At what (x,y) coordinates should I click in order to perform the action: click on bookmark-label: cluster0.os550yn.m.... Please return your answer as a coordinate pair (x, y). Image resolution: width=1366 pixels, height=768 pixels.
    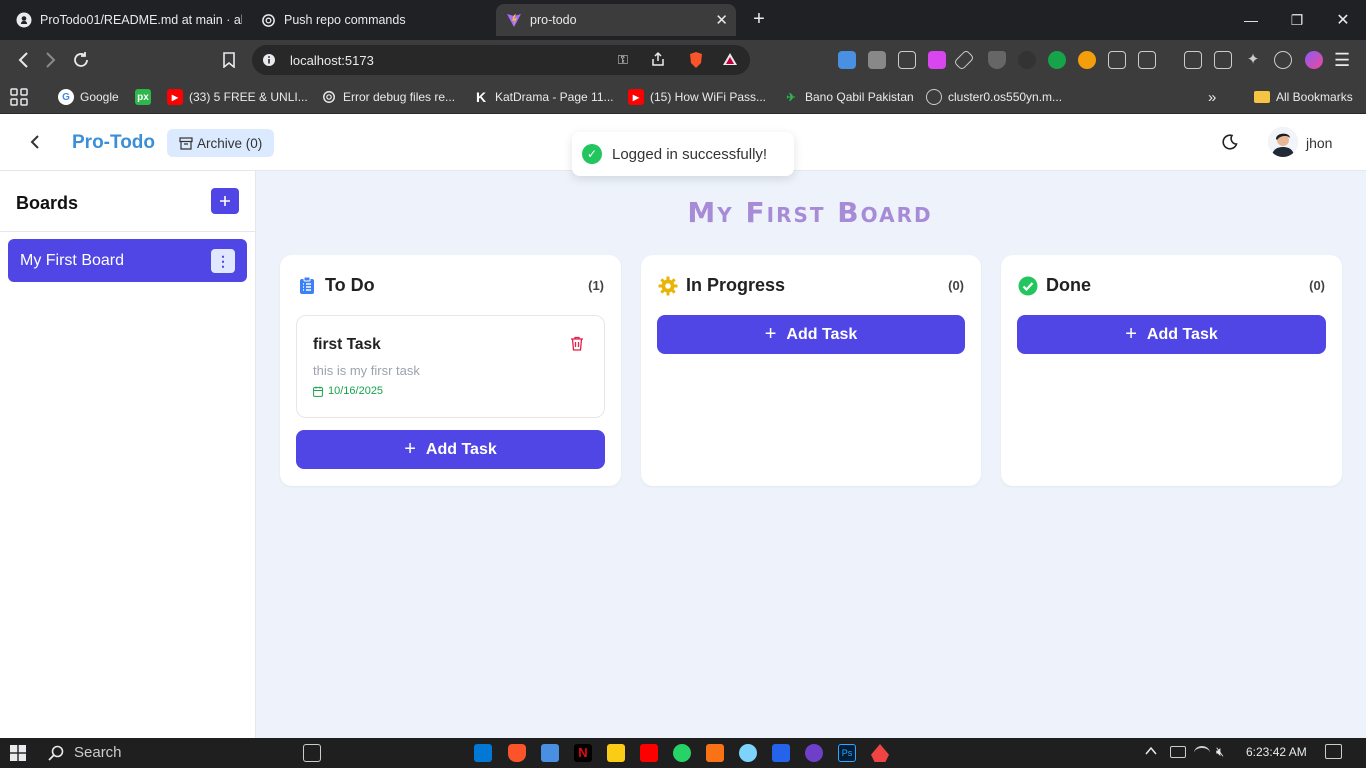
    Looking at the image, I should click on (1005, 97).